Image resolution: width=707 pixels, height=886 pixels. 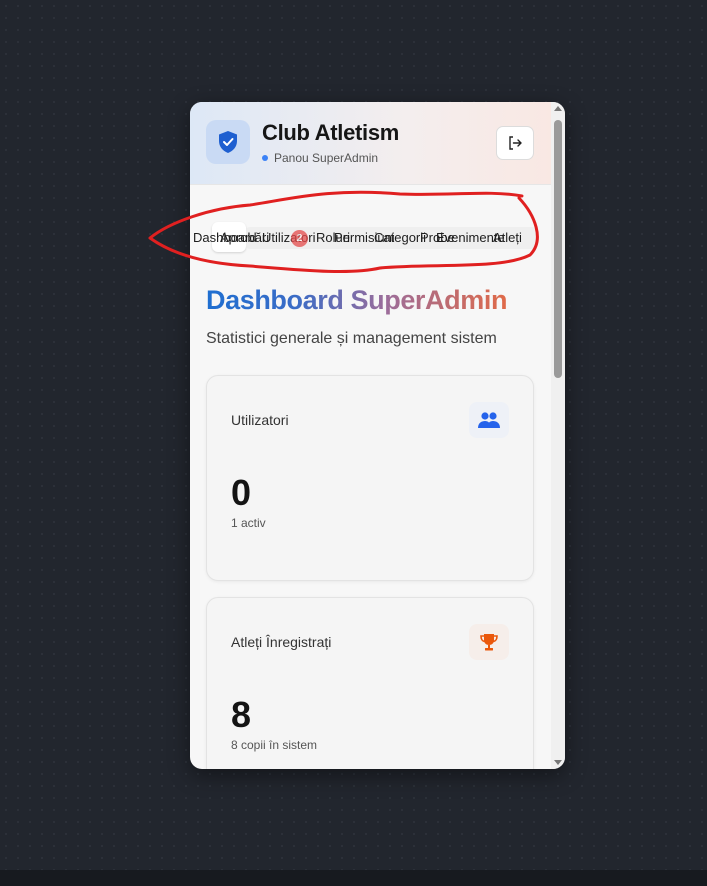 What do you see at coordinates (353, 878) in the screenshot?
I see `bottom-bar` at bounding box center [353, 878].